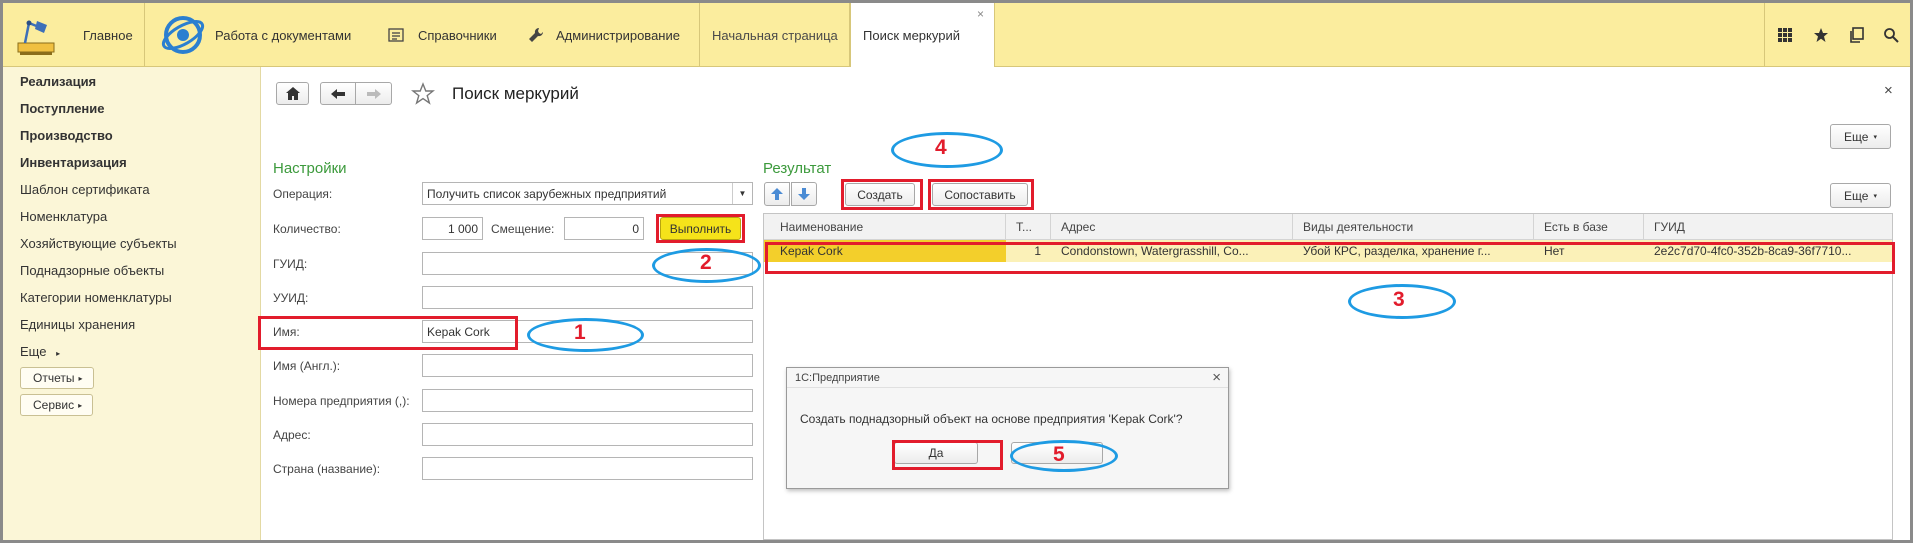 The height and width of the screenshot is (543, 1913). What do you see at coordinates (1589, 227) in the screenshot?
I see `column-header-in-base: Есть в базе` at bounding box center [1589, 227].